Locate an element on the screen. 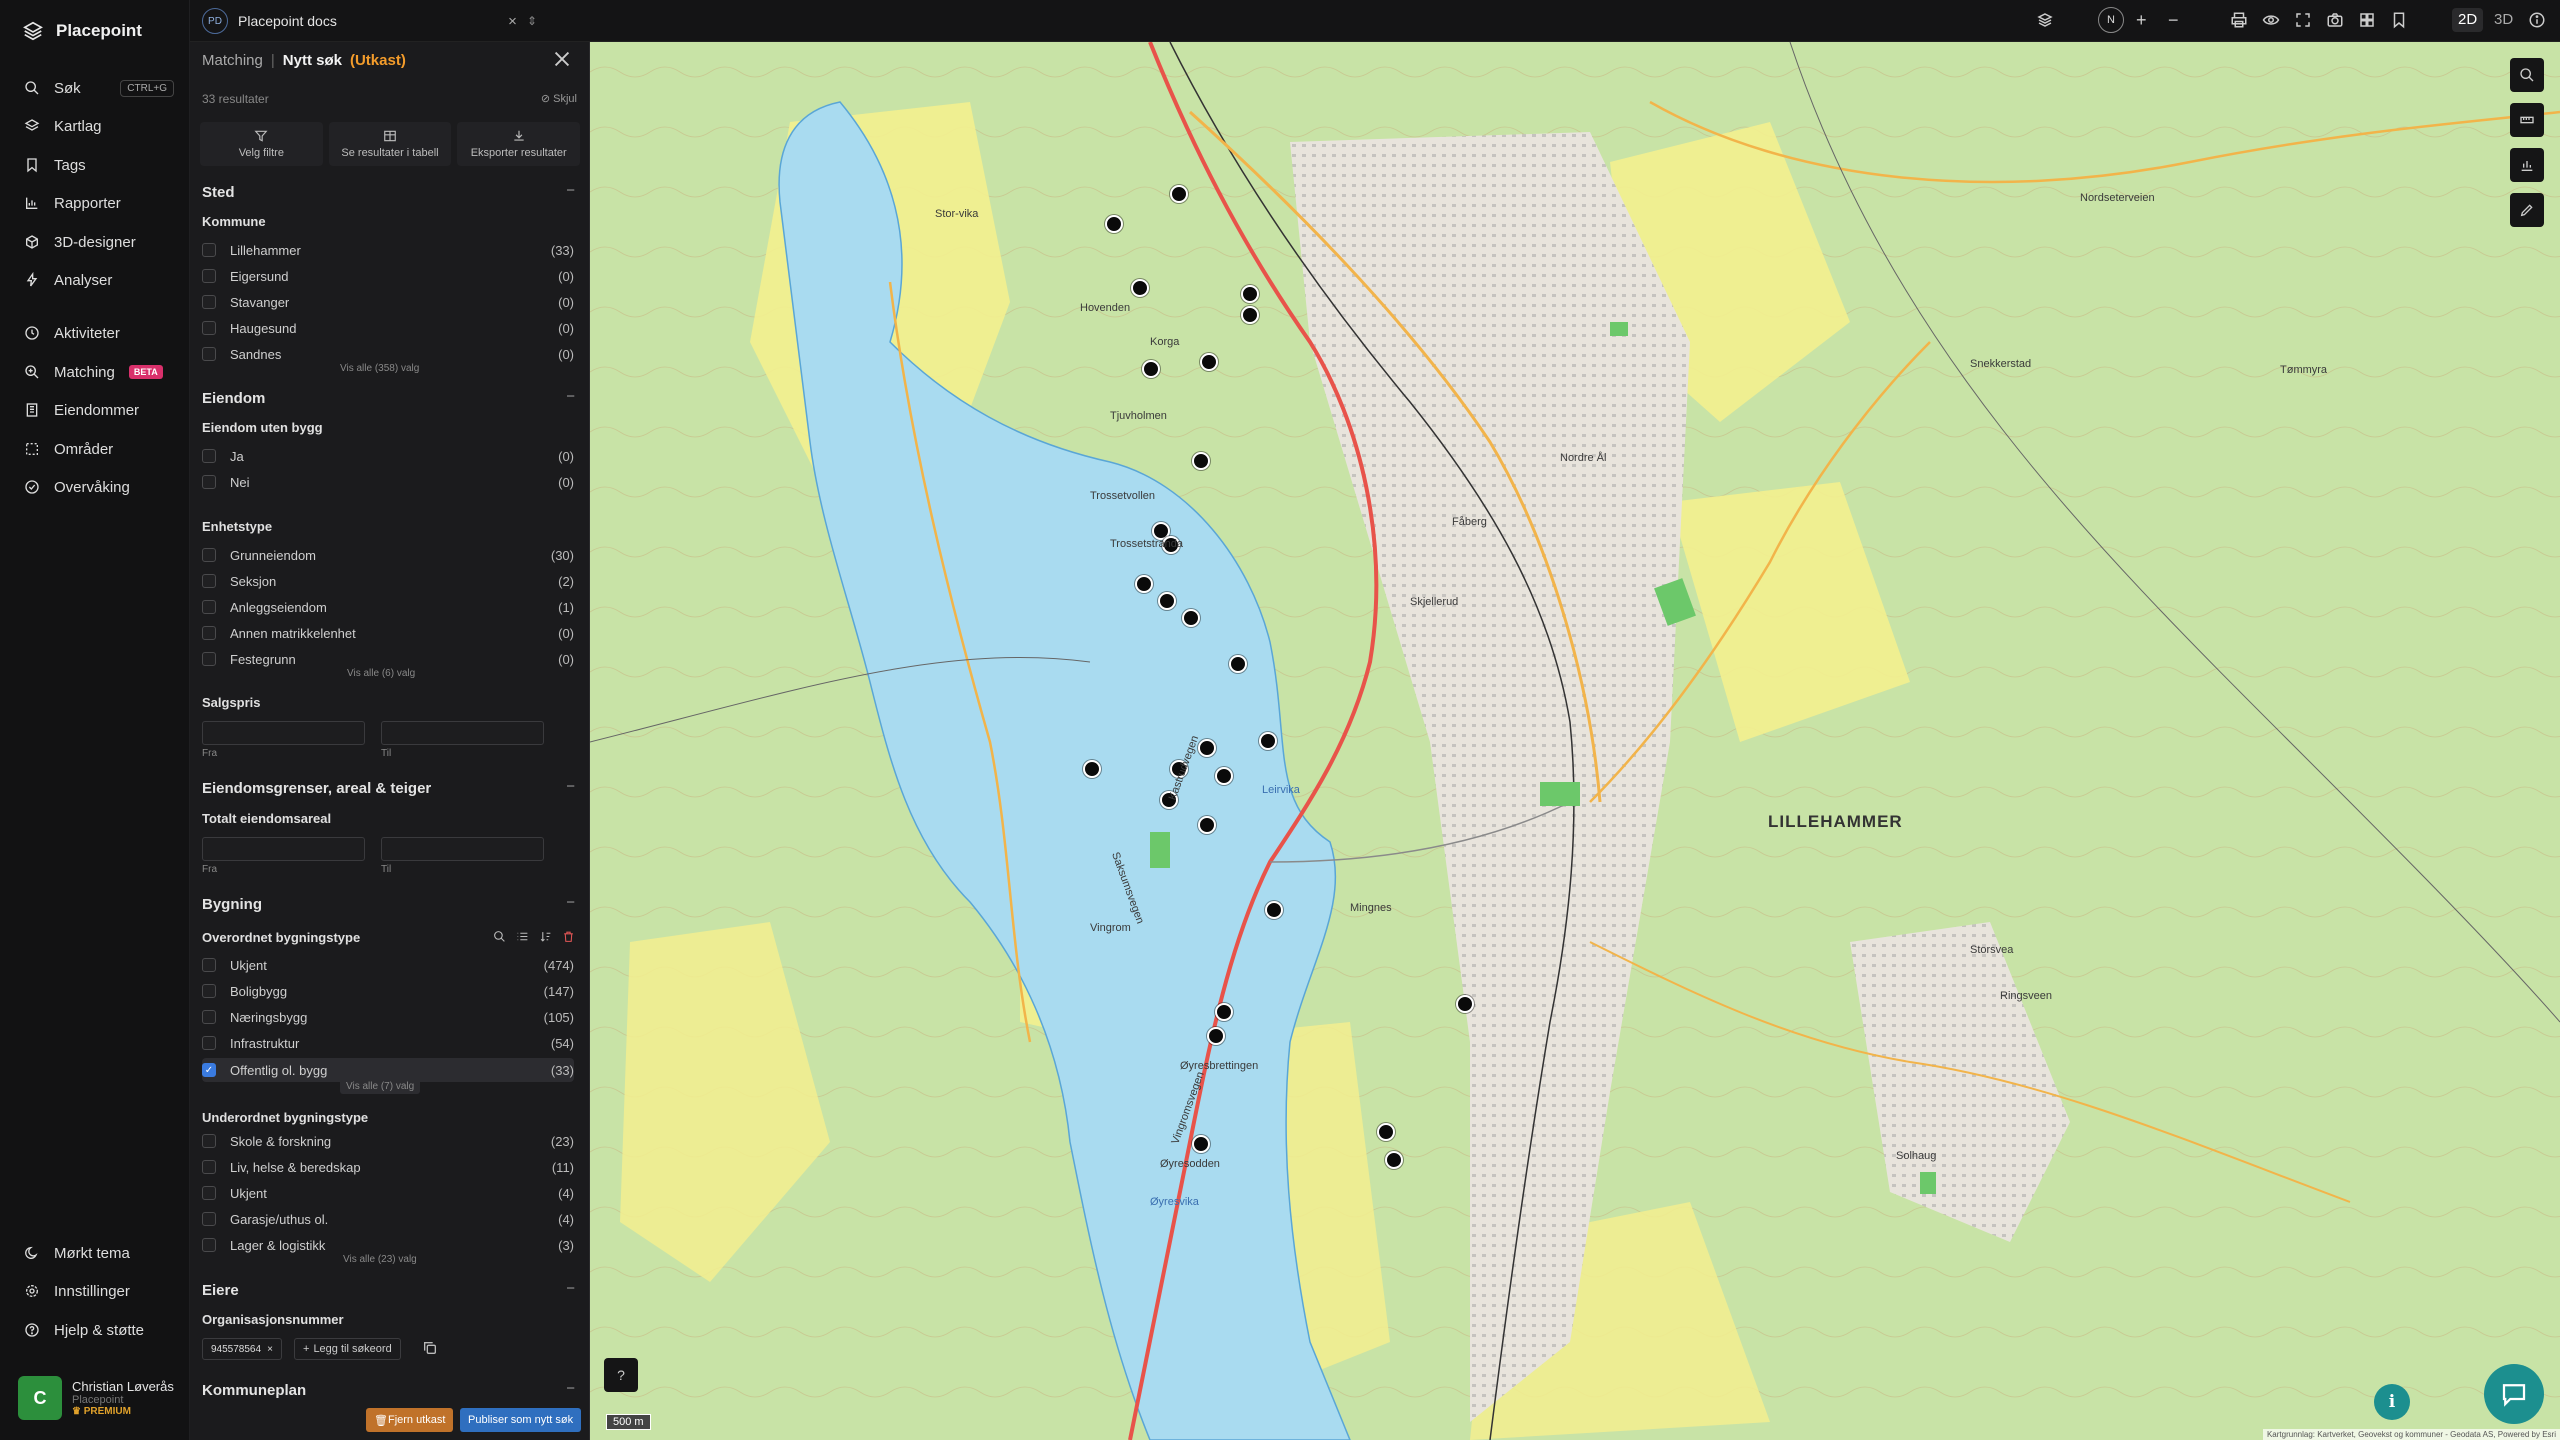 The height and width of the screenshot is (1440, 2560). copy-icon is located at coordinates (430, 1350).